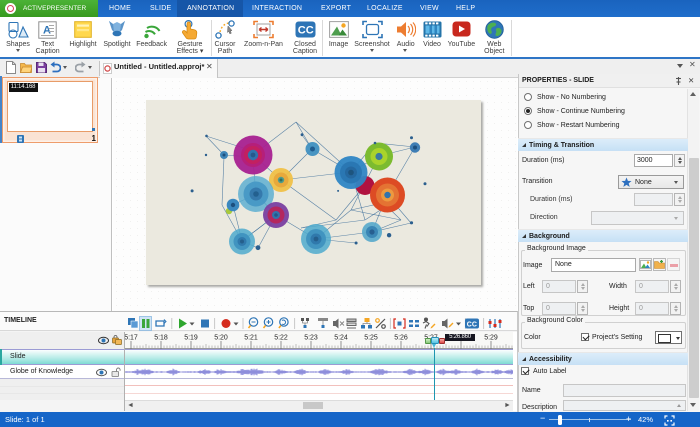  What do you see at coordinates (47, 31) in the screenshot?
I see `svg-text: A` at bounding box center [47, 31].